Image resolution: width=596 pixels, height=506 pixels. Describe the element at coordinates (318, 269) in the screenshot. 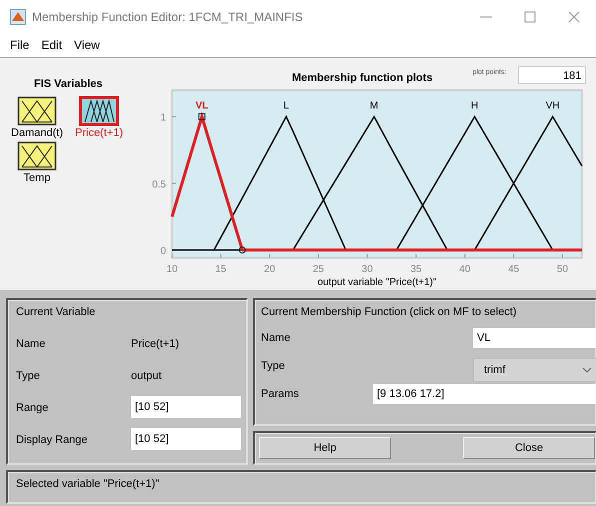

I see `x-tick-label: 25` at that location.